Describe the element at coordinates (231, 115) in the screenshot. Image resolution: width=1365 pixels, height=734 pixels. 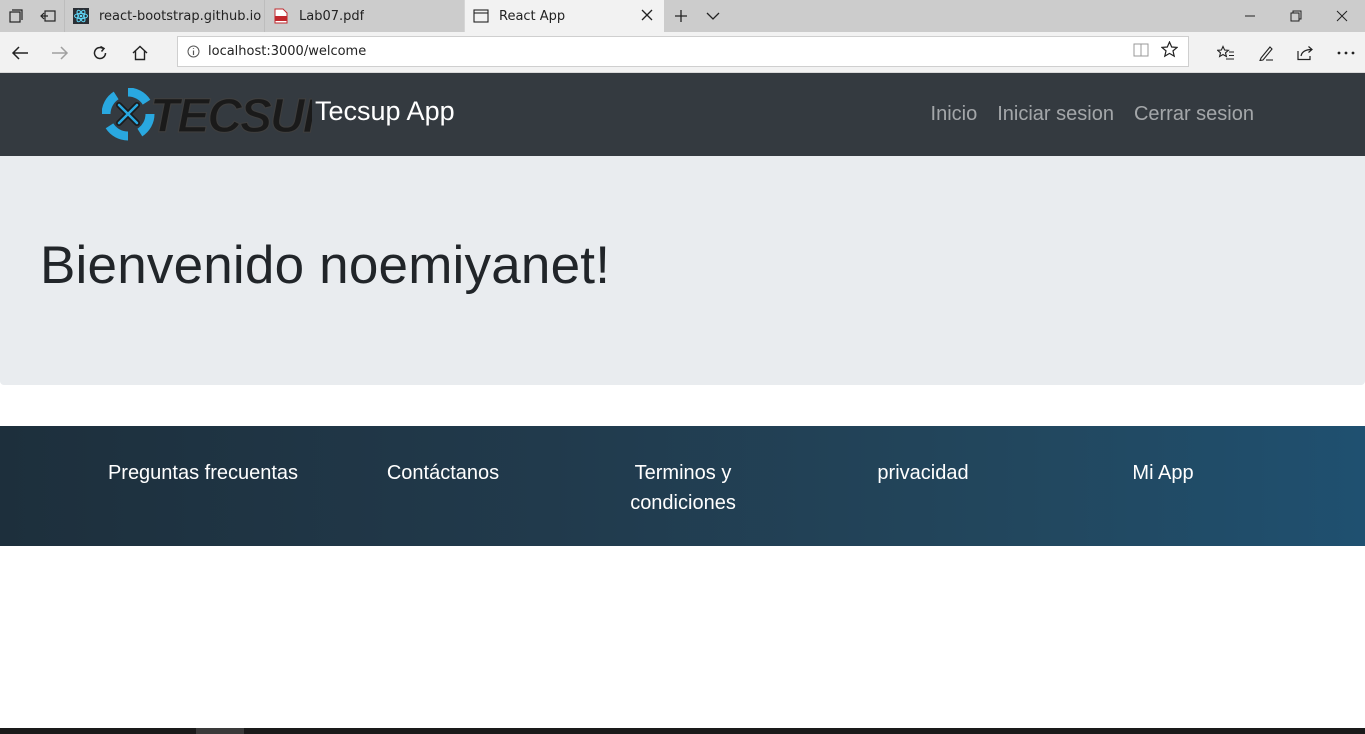
I see `logo-text: TECSUP` at that location.